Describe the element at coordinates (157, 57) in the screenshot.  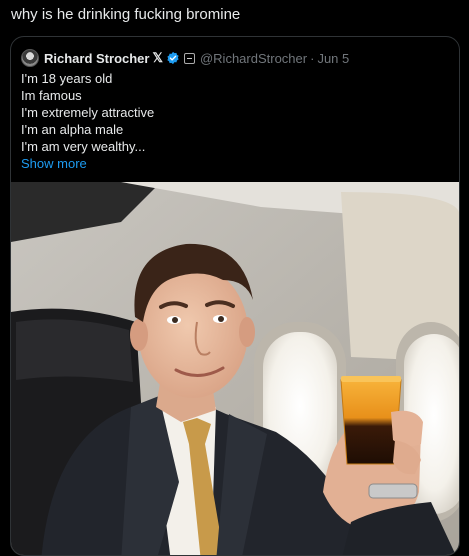
I see `x-logo-icon: 𝕏` at that location.